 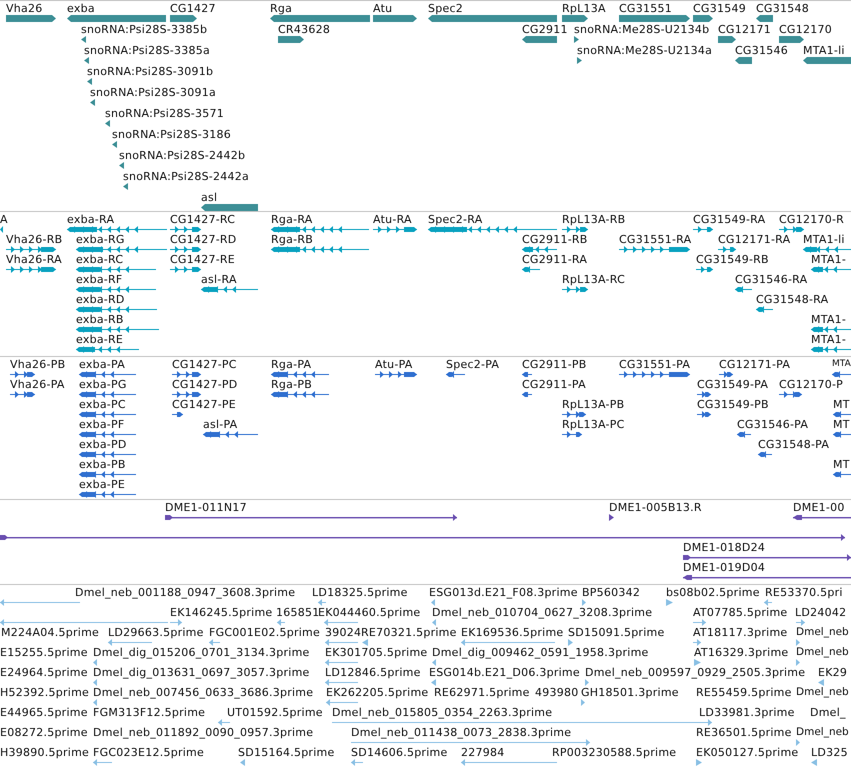 What do you see at coordinates (221, 612) in the screenshot?
I see `est-label: EK146245.5prime` at bounding box center [221, 612].